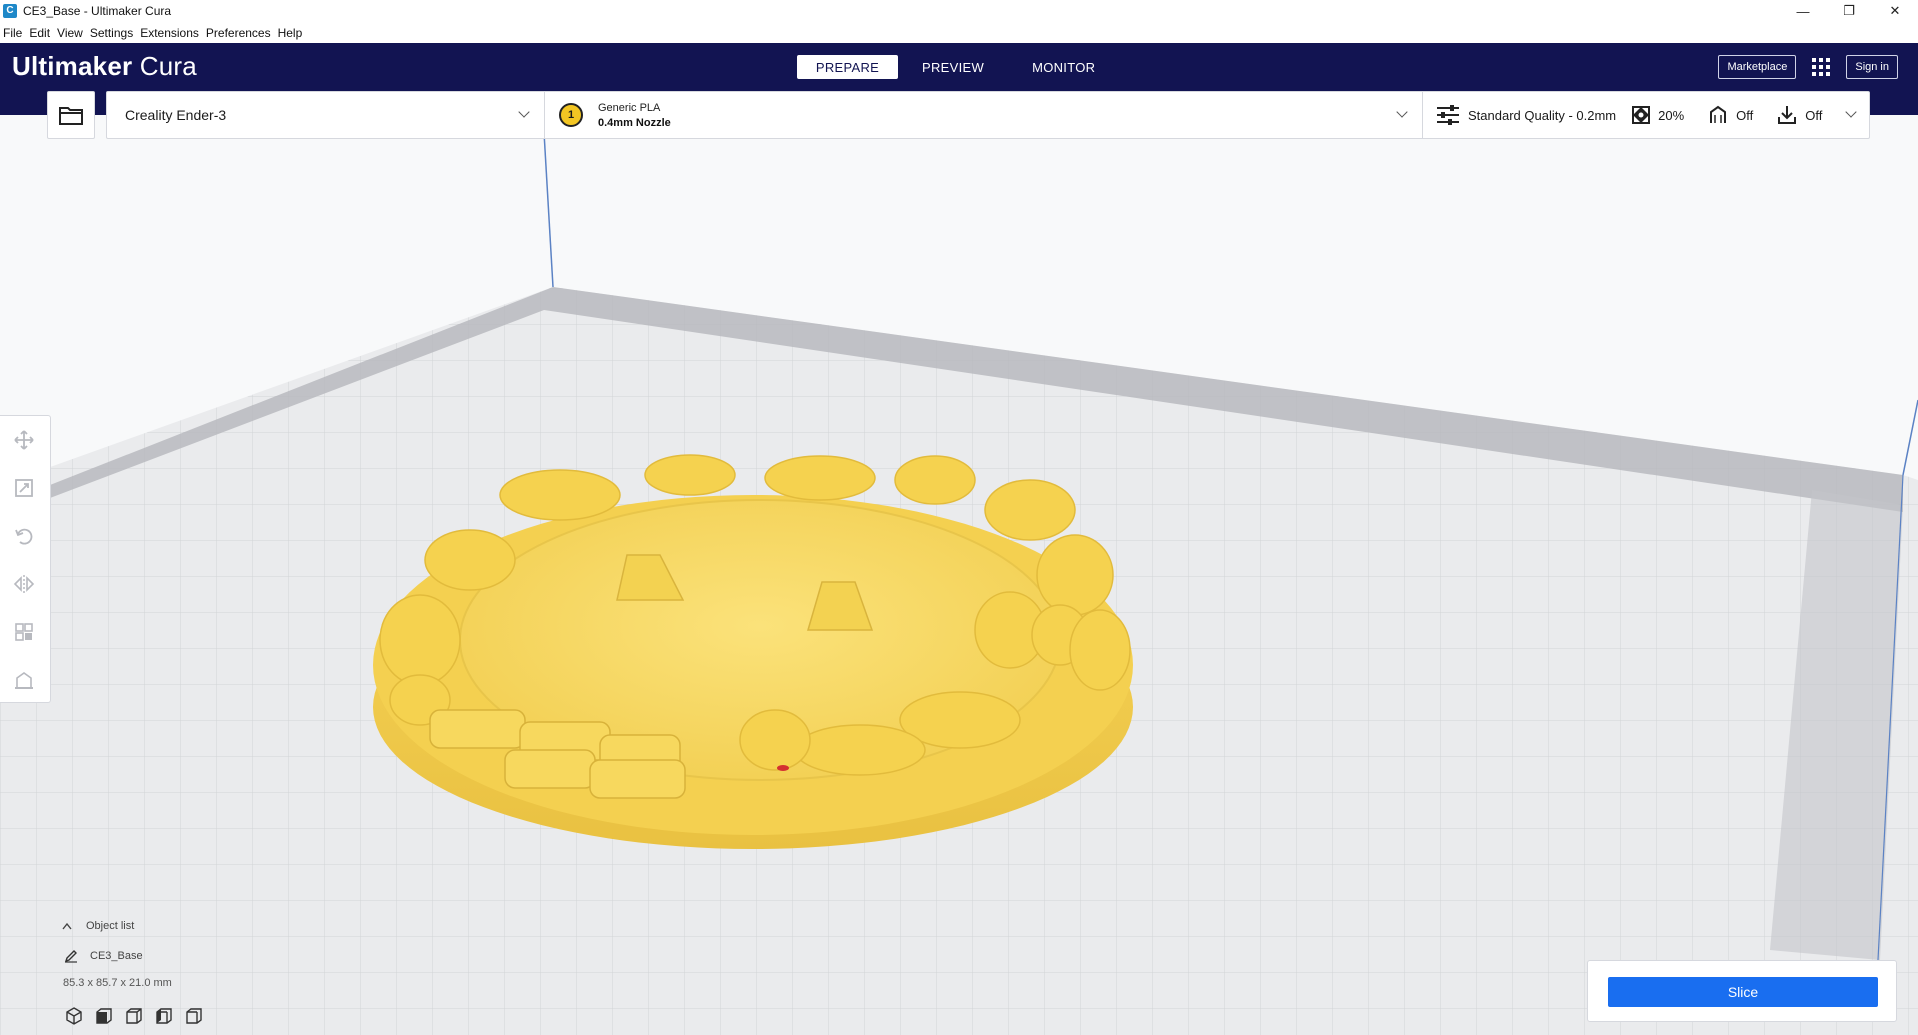 The width and height of the screenshot is (1918, 1035). I want to click on infill-value: 20%, so click(1671, 115).